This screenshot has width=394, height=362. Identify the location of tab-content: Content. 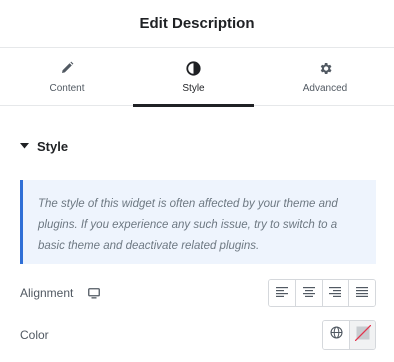
(67, 77).